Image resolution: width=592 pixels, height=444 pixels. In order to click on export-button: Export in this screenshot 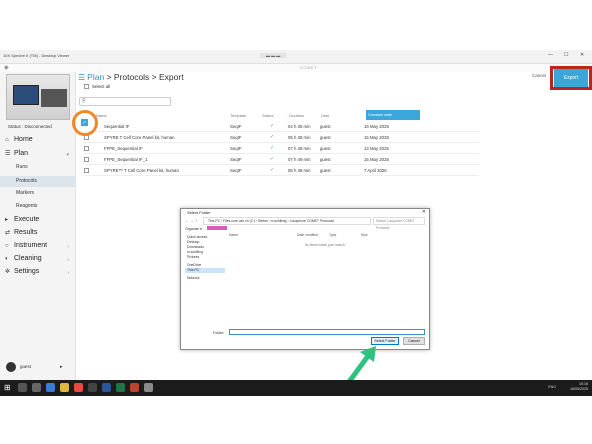, I will do `click(571, 78)`.